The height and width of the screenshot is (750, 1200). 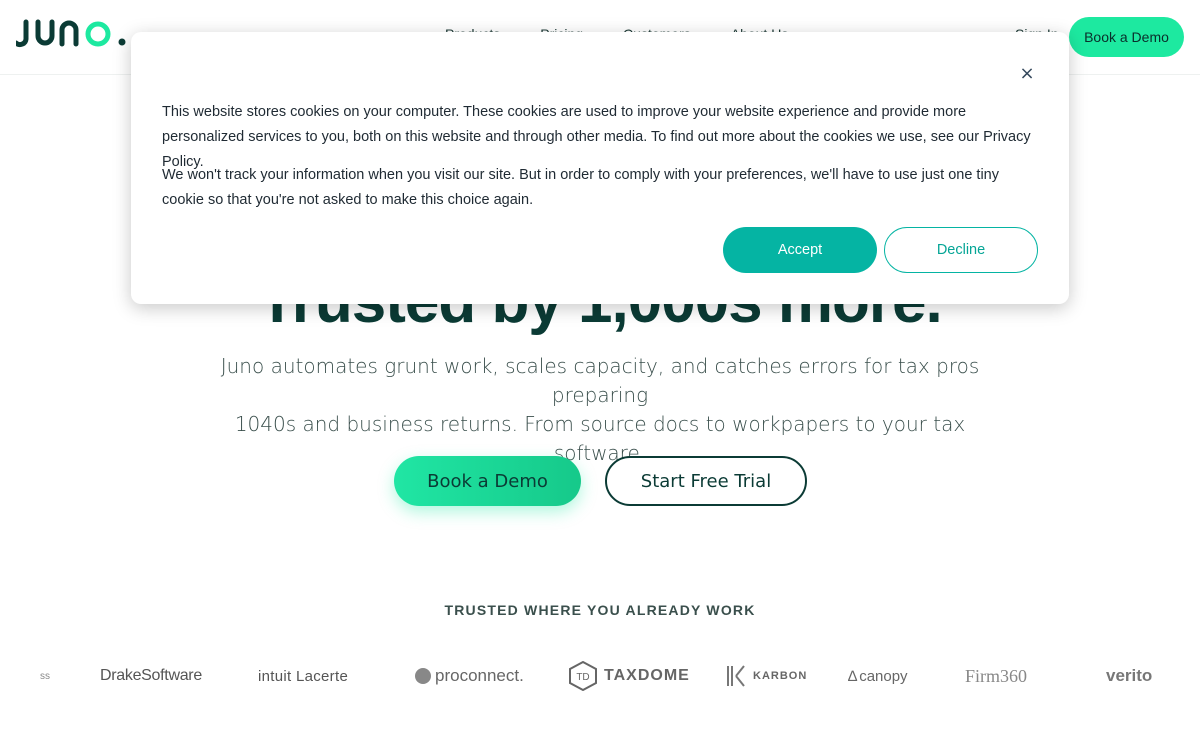 I want to click on partner-logo-proconnect: proconnect., so click(x=469, y=676).